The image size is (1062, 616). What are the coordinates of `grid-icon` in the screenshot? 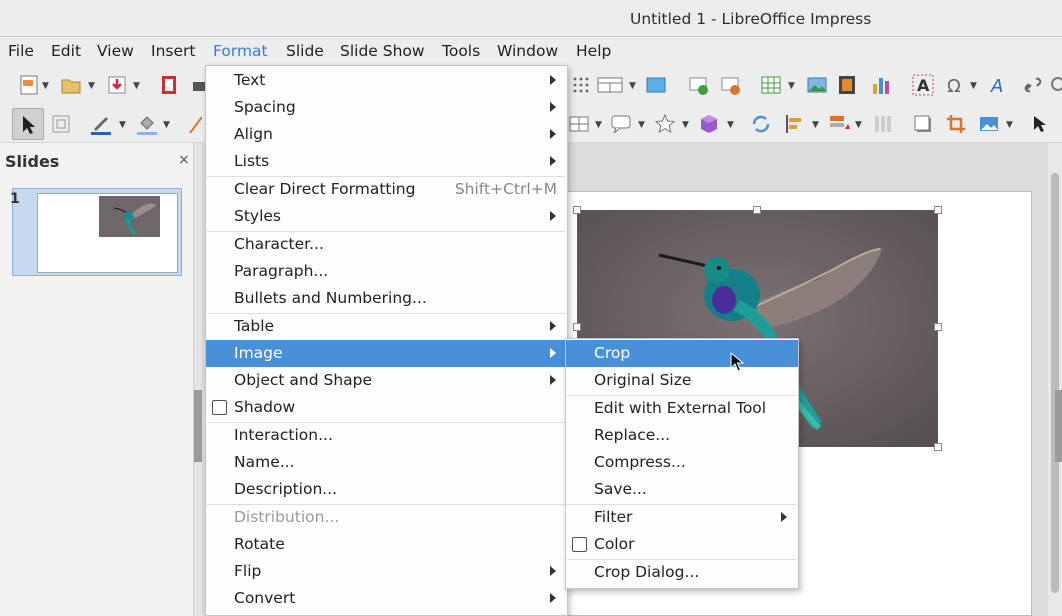 It's located at (581, 85).